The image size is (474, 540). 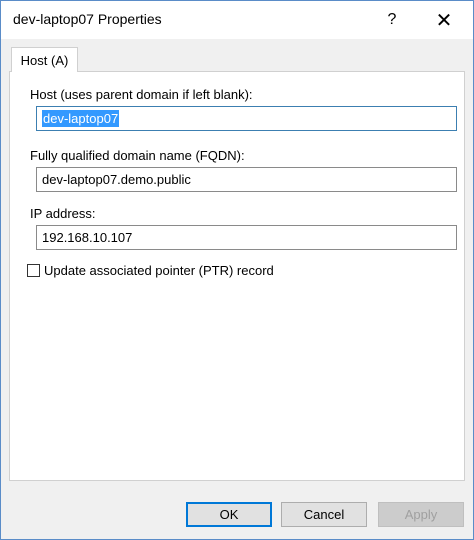 What do you see at coordinates (246, 179) in the screenshot?
I see `fqdn-field: dev-laptop07.demo.public` at bounding box center [246, 179].